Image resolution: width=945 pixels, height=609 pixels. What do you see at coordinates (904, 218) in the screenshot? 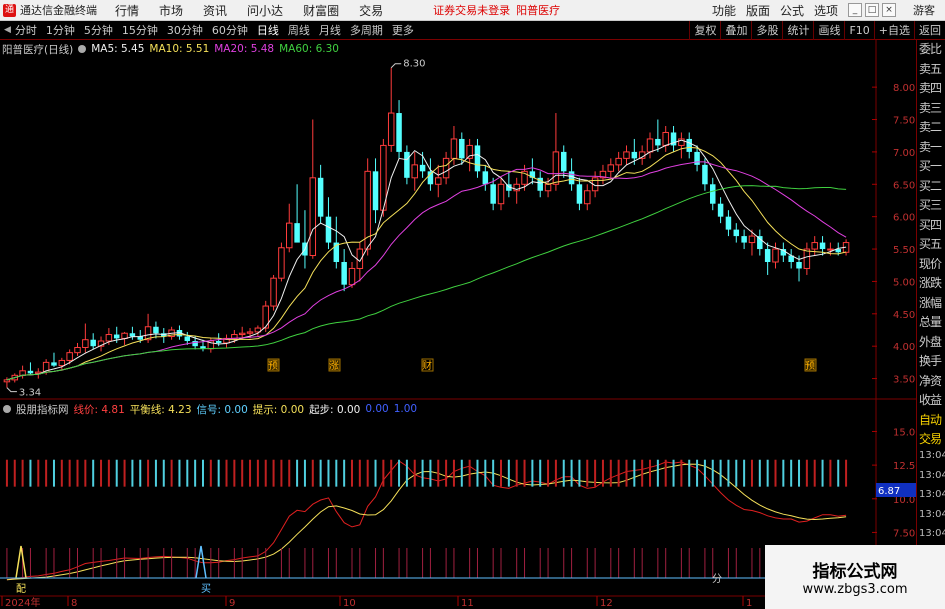
I see `price-axis-label: 6.00` at bounding box center [904, 218].